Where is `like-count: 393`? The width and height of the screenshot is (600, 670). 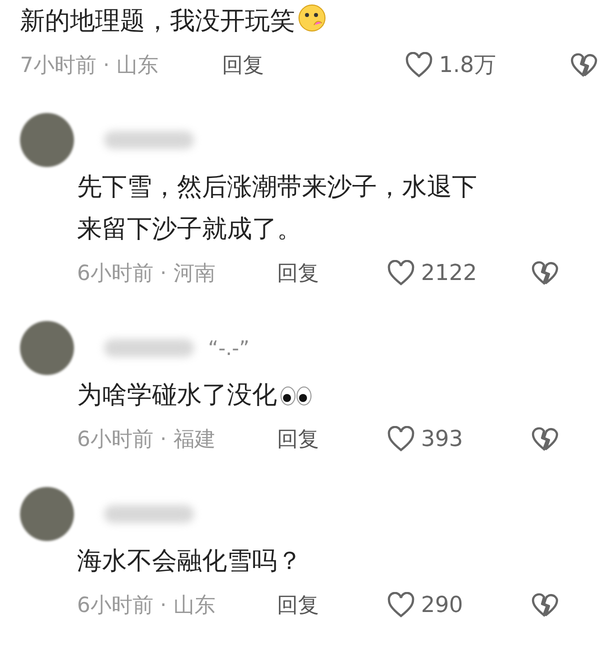 like-count: 393 is located at coordinates (442, 439).